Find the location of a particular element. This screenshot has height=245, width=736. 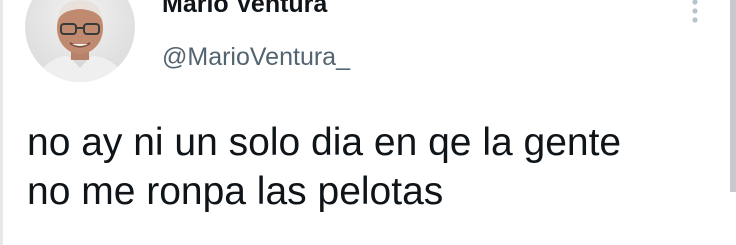

avatar is located at coordinates (80, 41).